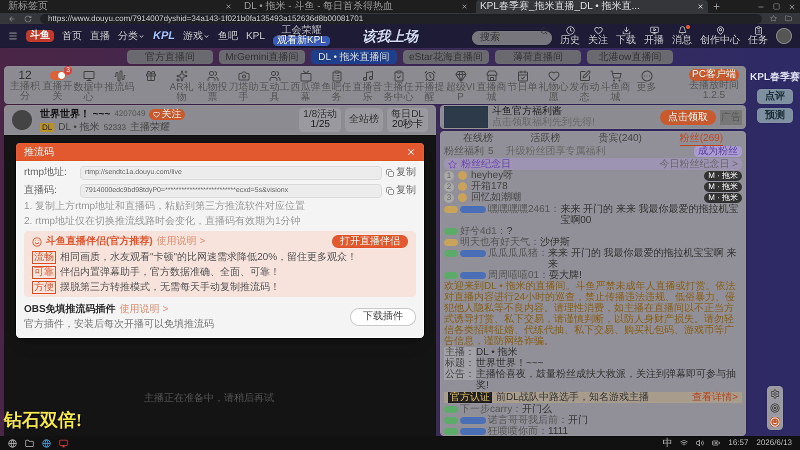 The height and width of the screenshot is (450, 800). Describe the element at coordinates (164, 36) in the screenshot. I see `kpl-logo: KPL` at that location.